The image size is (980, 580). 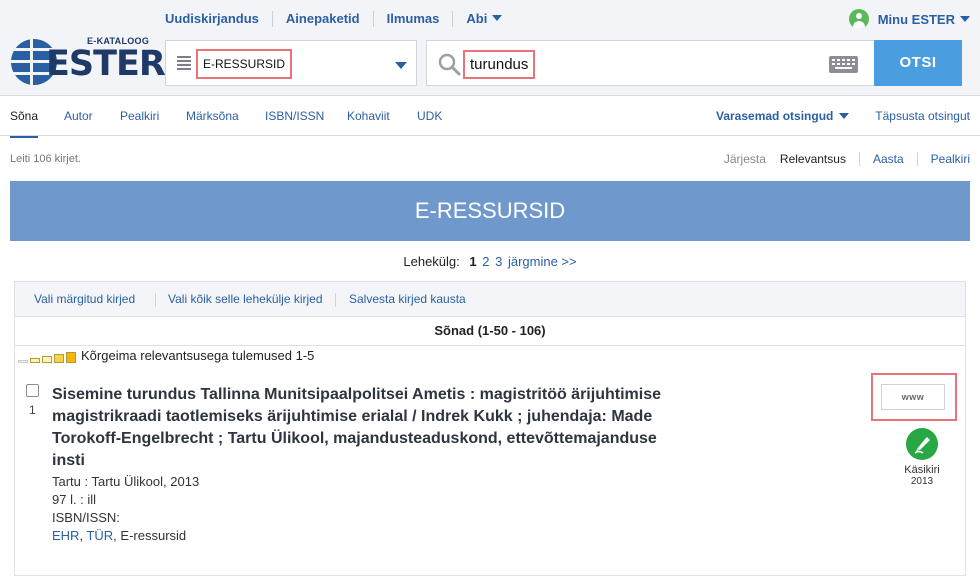 What do you see at coordinates (922, 116) in the screenshot?
I see `refine-search-link: Täpsusta otsingut` at bounding box center [922, 116].